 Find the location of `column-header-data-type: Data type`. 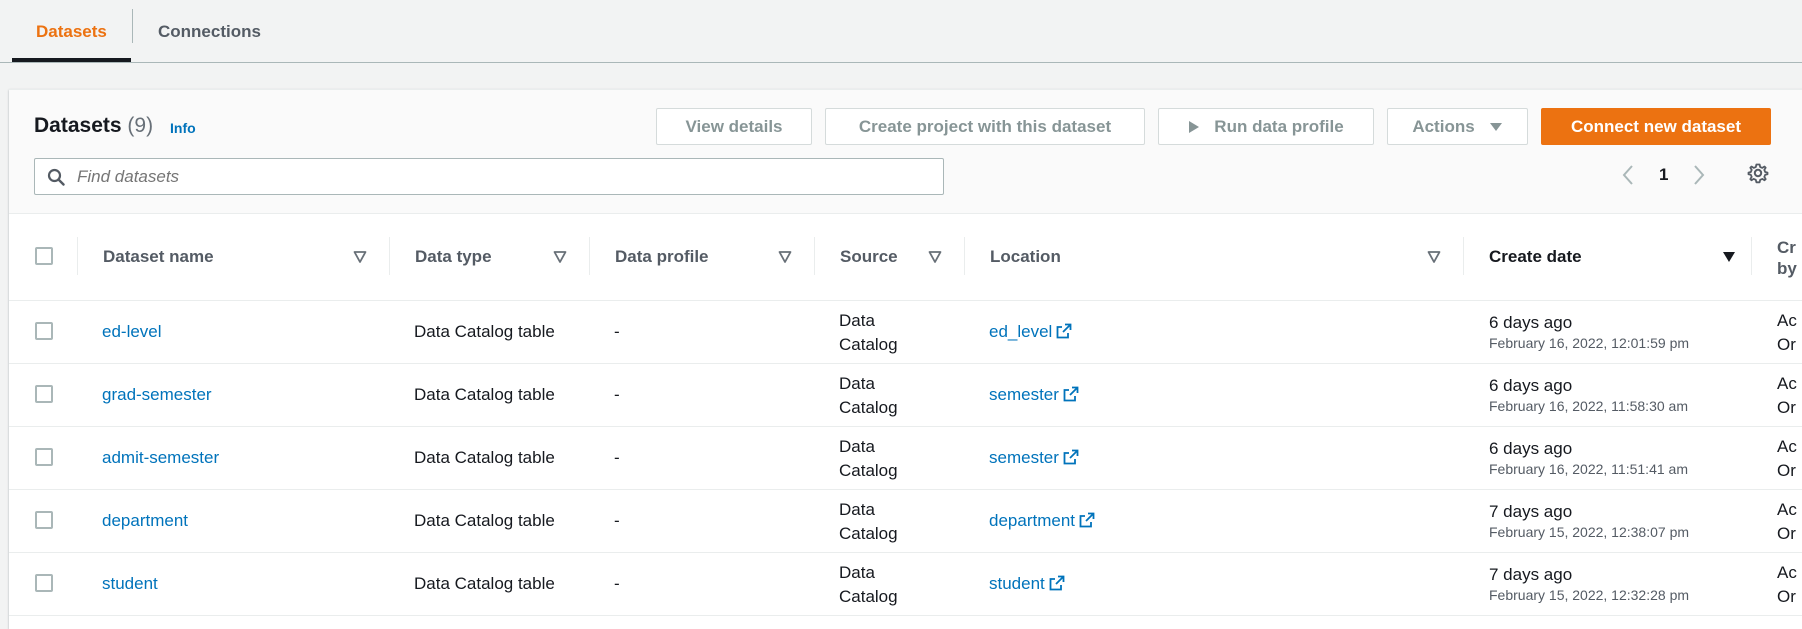

column-header-data-type: Data type is located at coordinates (453, 257).